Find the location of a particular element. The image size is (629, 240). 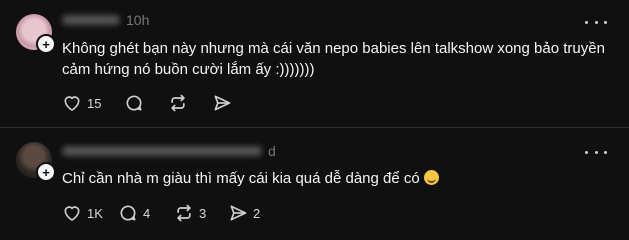

timestamp: 10h is located at coordinates (137, 20).